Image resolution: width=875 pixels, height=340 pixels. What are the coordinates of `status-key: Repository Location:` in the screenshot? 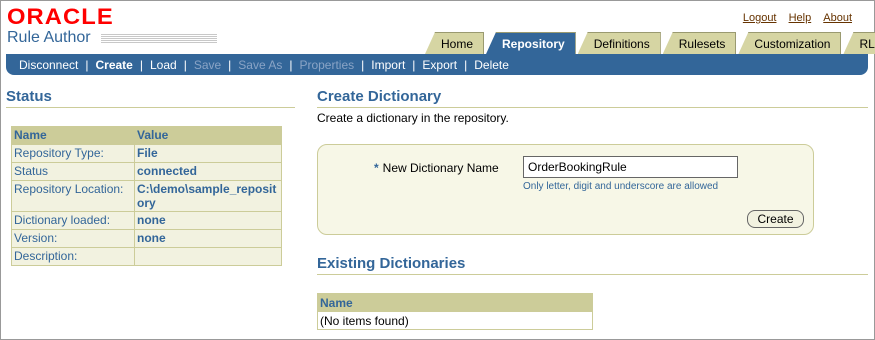 It's located at (73, 196).